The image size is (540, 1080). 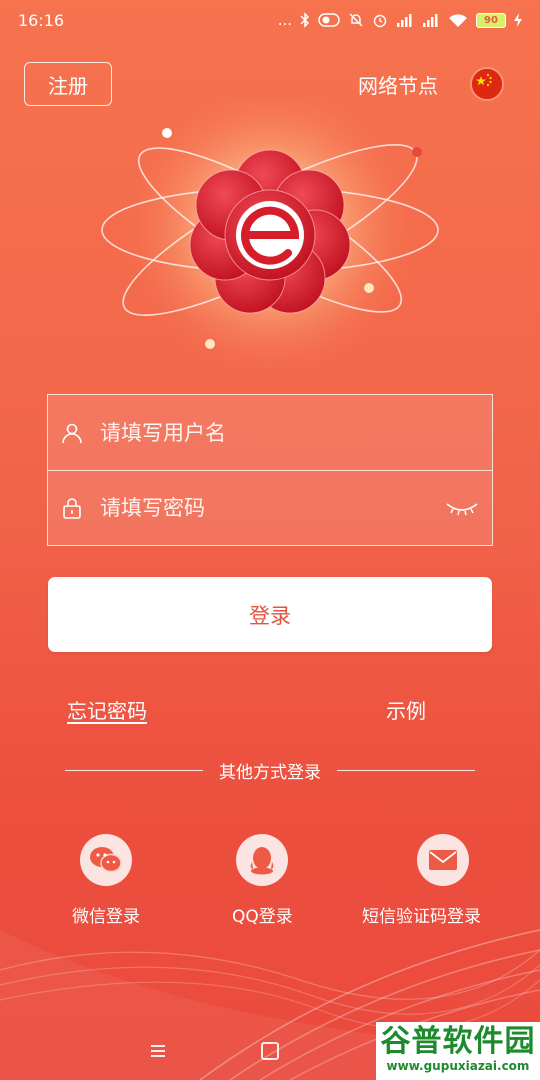 What do you see at coordinates (356, 20) in the screenshot?
I see `mute-bell-icon` at bounding box center [356, 20].